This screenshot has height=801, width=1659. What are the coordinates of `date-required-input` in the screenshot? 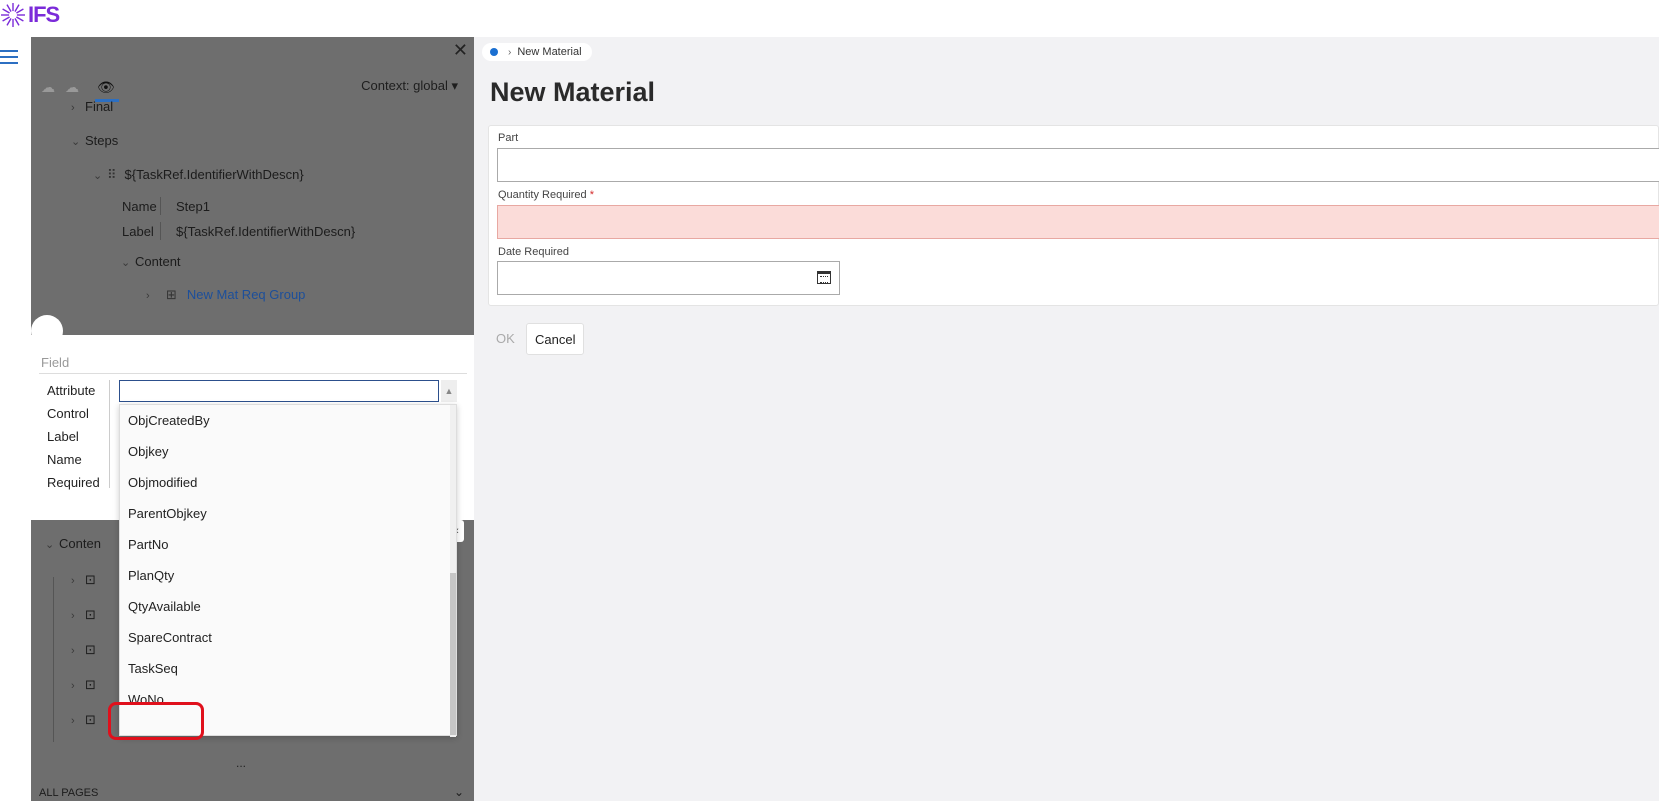 It's located at (668, 278).